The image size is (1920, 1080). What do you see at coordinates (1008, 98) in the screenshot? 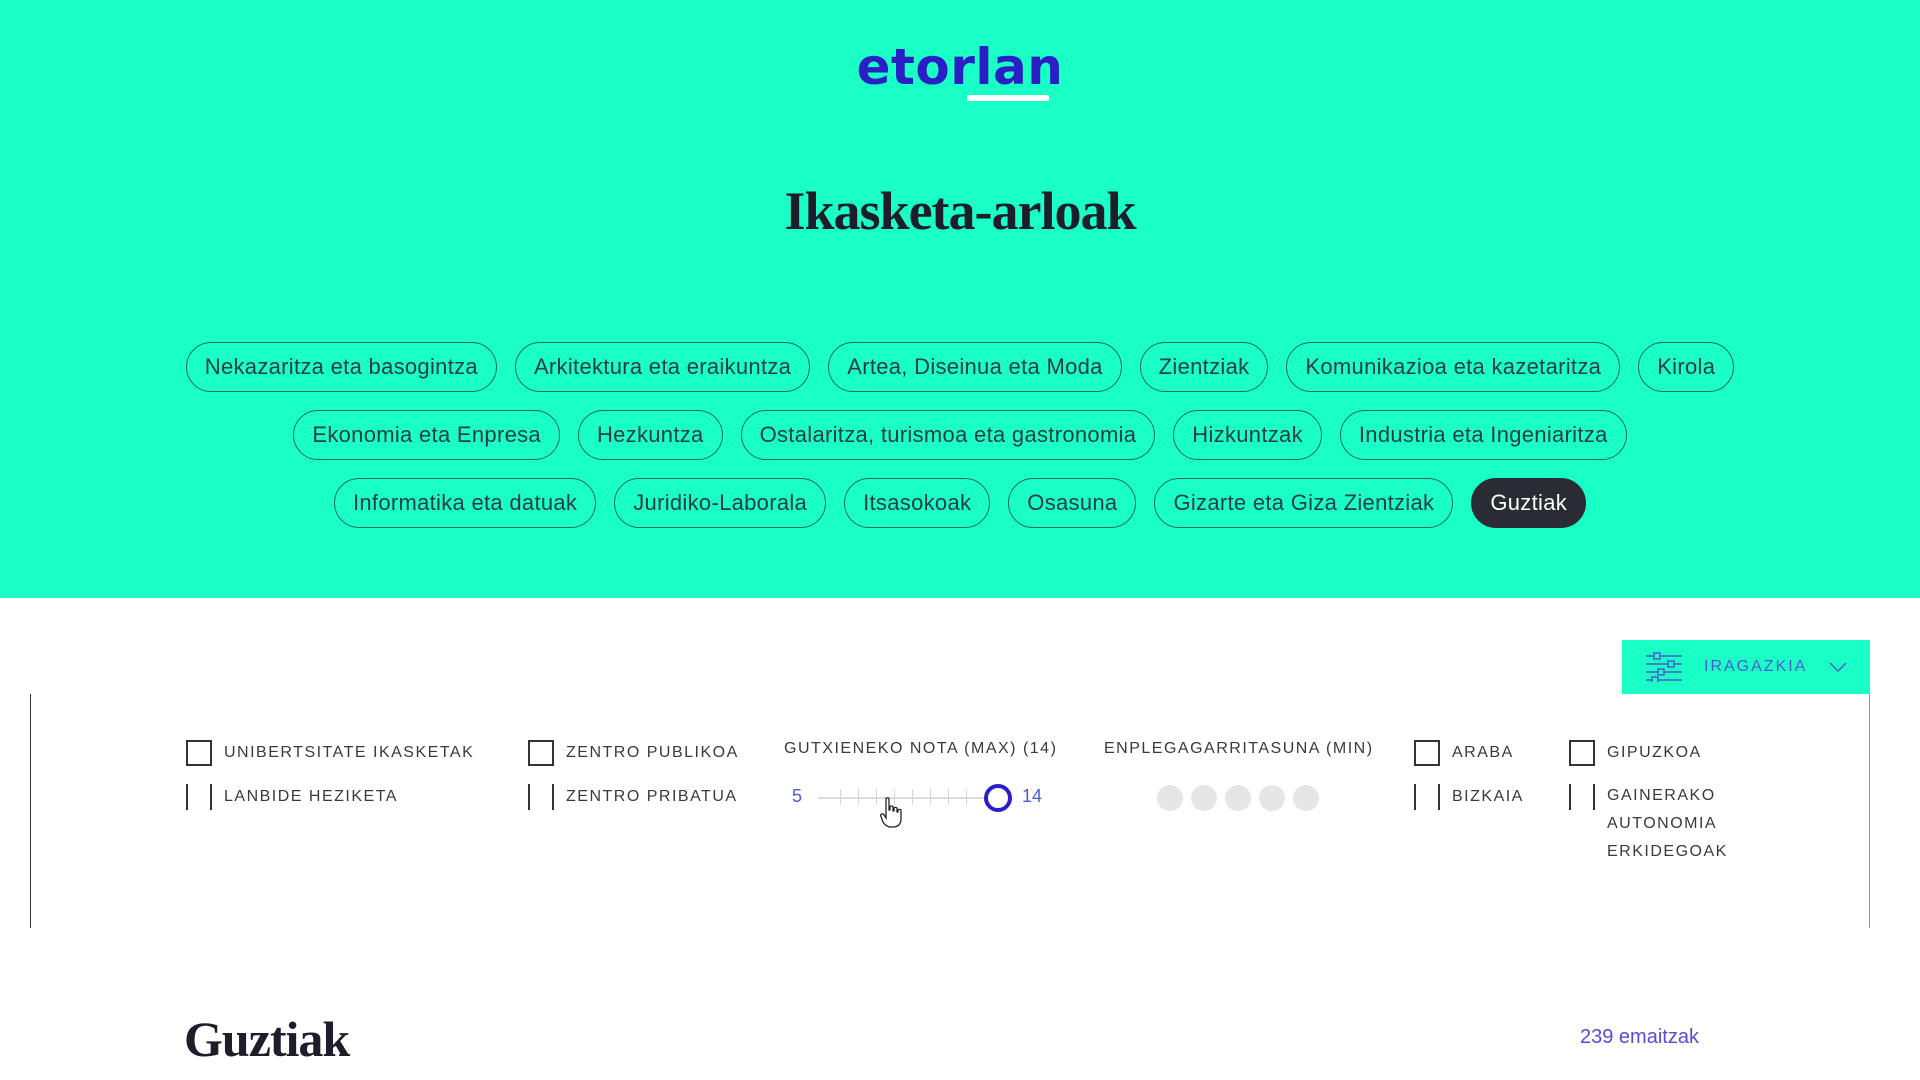
I see `logo-underline` at bounding box center [1008, 98].